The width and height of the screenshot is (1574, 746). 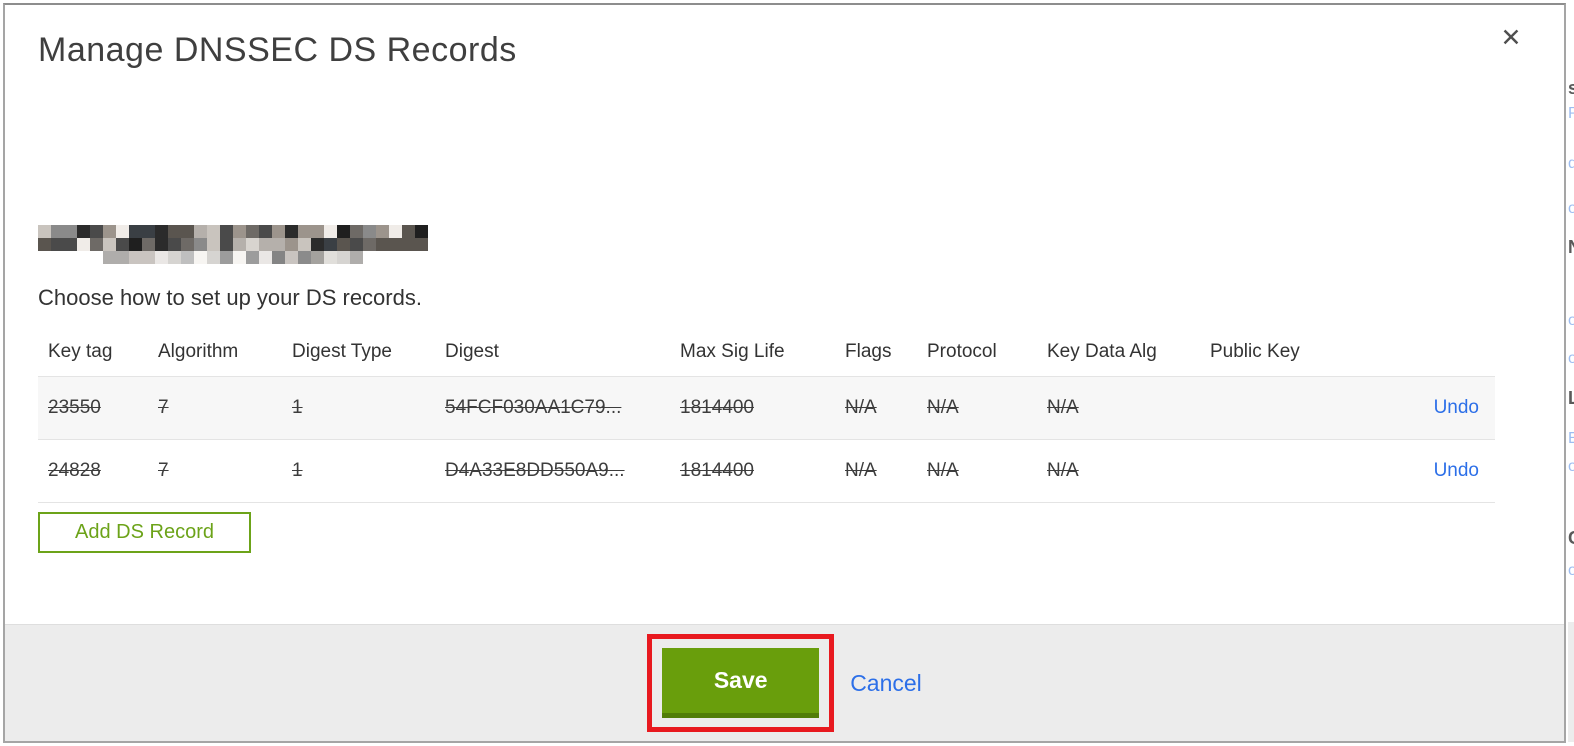 What do you see at coordinates (868, 351) in the screenshot?
I see `col-header-flags: Flags` at bounding box center [868, 351].